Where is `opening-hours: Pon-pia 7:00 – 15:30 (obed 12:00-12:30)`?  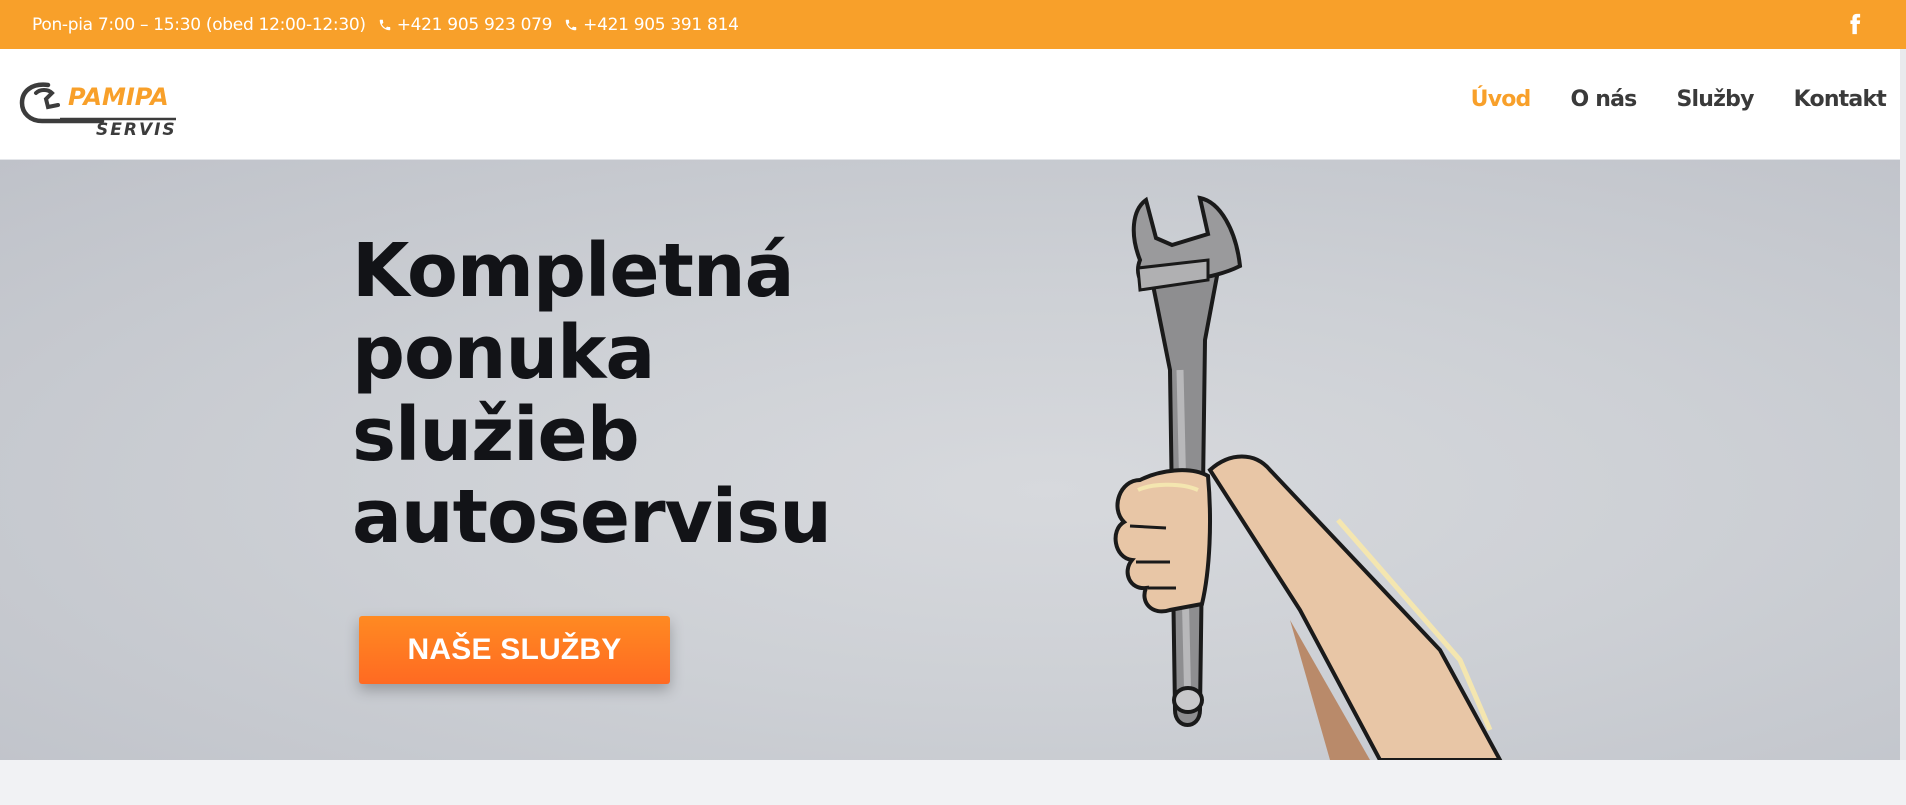 opening-hours: Pon-pia 7:00 – 15:30 (obed 12:00-12:30) is located at coordinates (199, 24).